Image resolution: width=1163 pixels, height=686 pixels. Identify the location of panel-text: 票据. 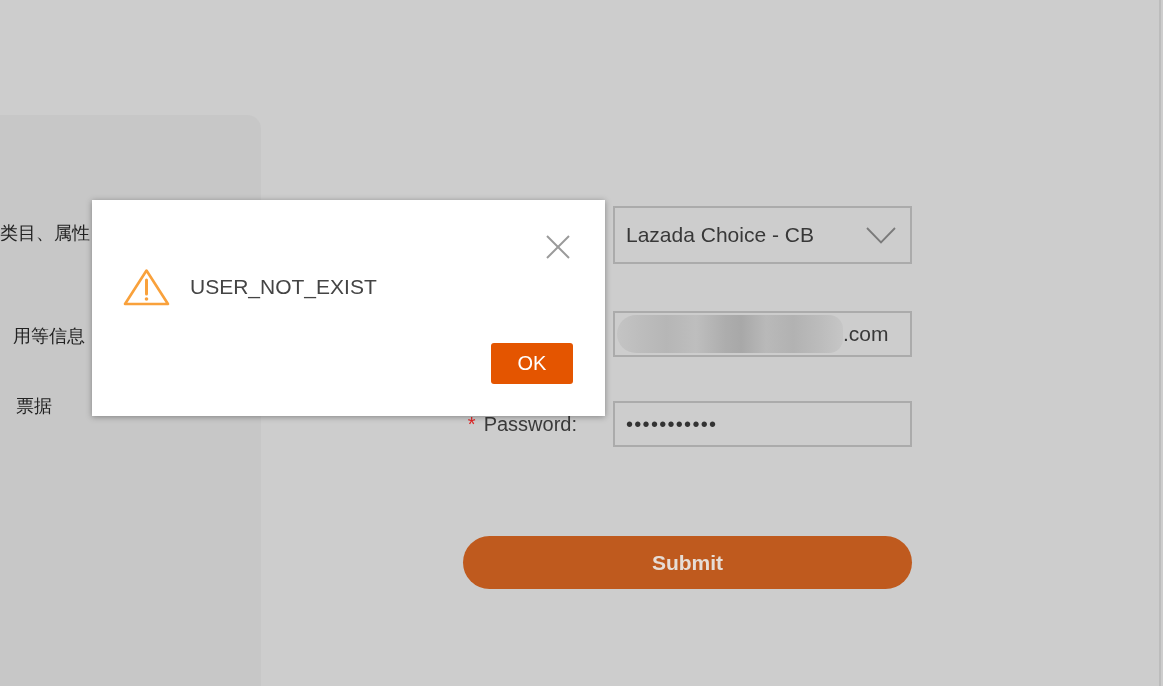
(34, 406).